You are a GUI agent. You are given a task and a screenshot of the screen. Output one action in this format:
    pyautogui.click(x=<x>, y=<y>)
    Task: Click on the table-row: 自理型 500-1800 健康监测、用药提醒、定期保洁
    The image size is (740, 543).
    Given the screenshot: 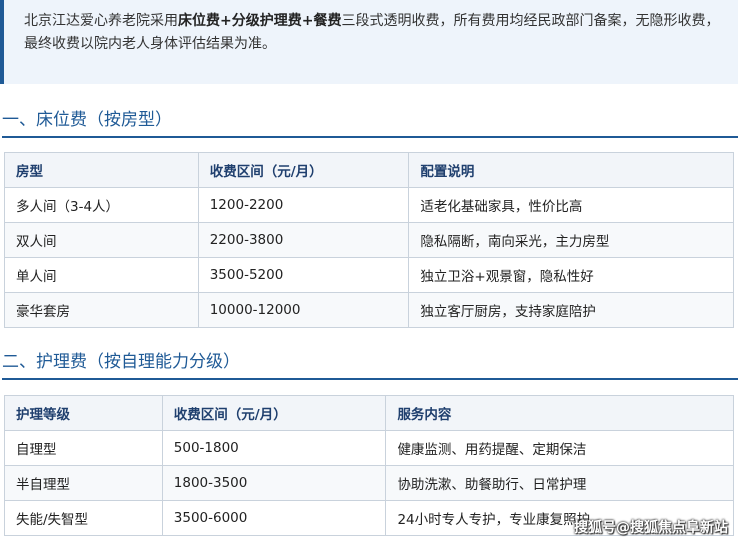 What is the action you would take?
    pyautogui.click(x=369, y=448)
    